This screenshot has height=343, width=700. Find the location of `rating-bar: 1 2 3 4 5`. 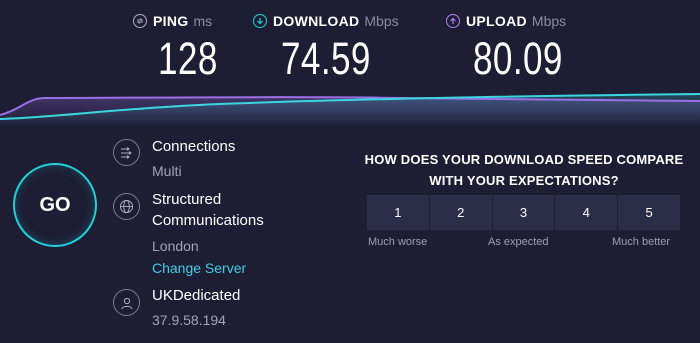

rating-bar: 1 2 3 4 5 is located at coordinates (523, 212).